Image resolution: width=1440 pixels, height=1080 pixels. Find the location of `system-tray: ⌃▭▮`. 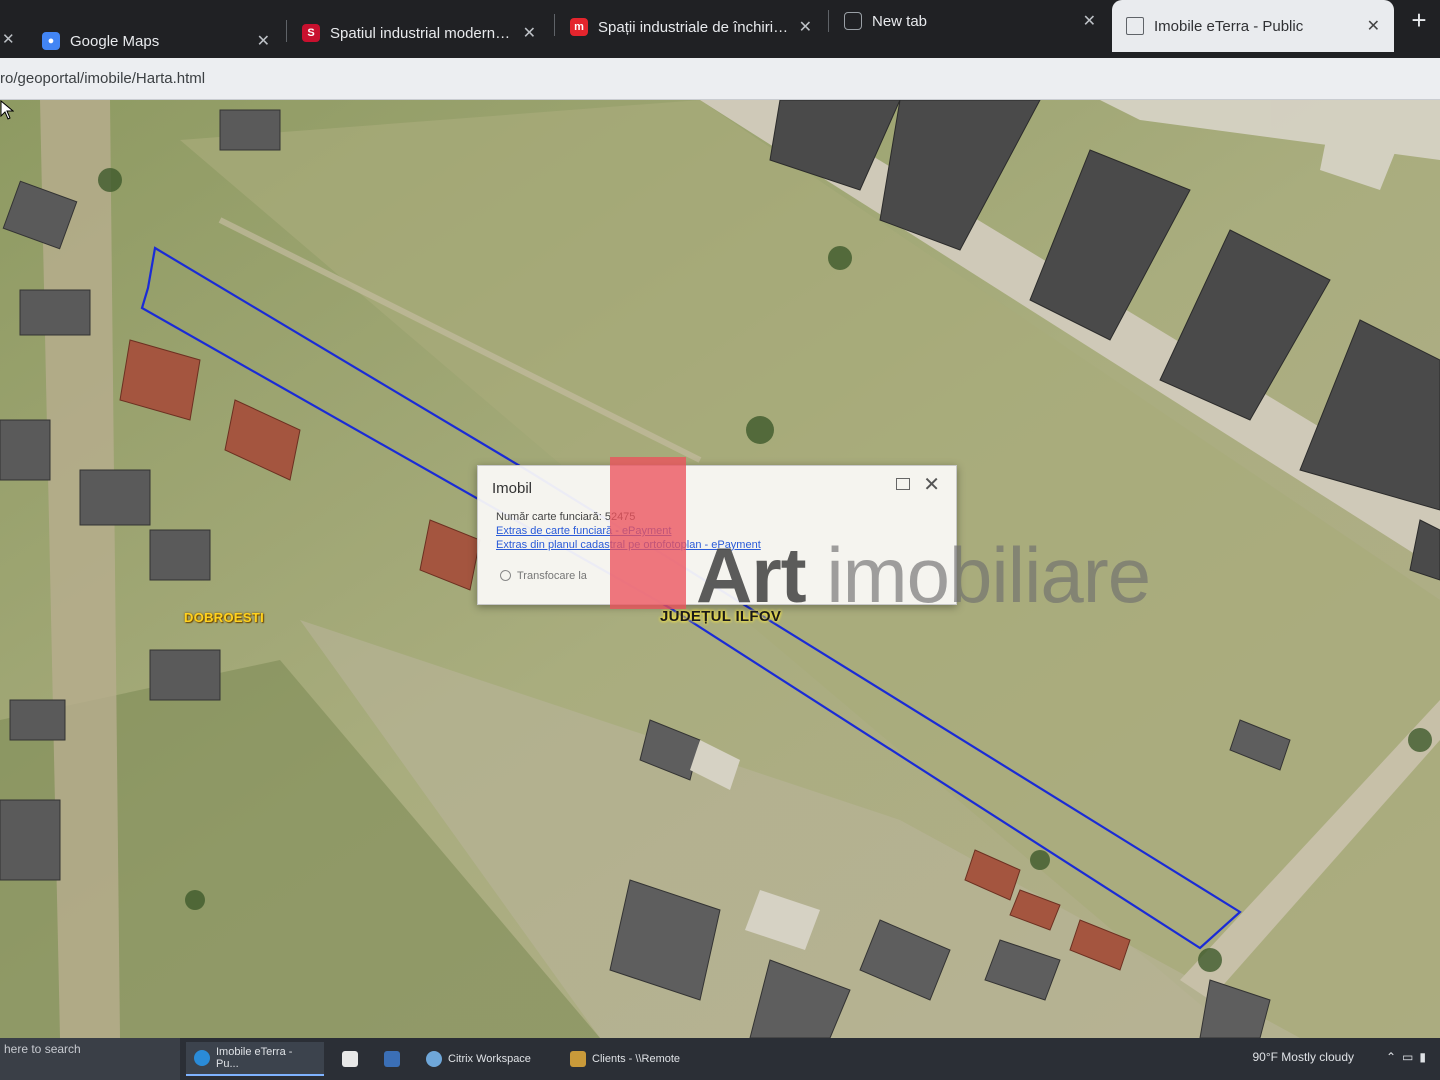

system-tray: ⌃▭▮ is located at coordinates (1409, 1057).